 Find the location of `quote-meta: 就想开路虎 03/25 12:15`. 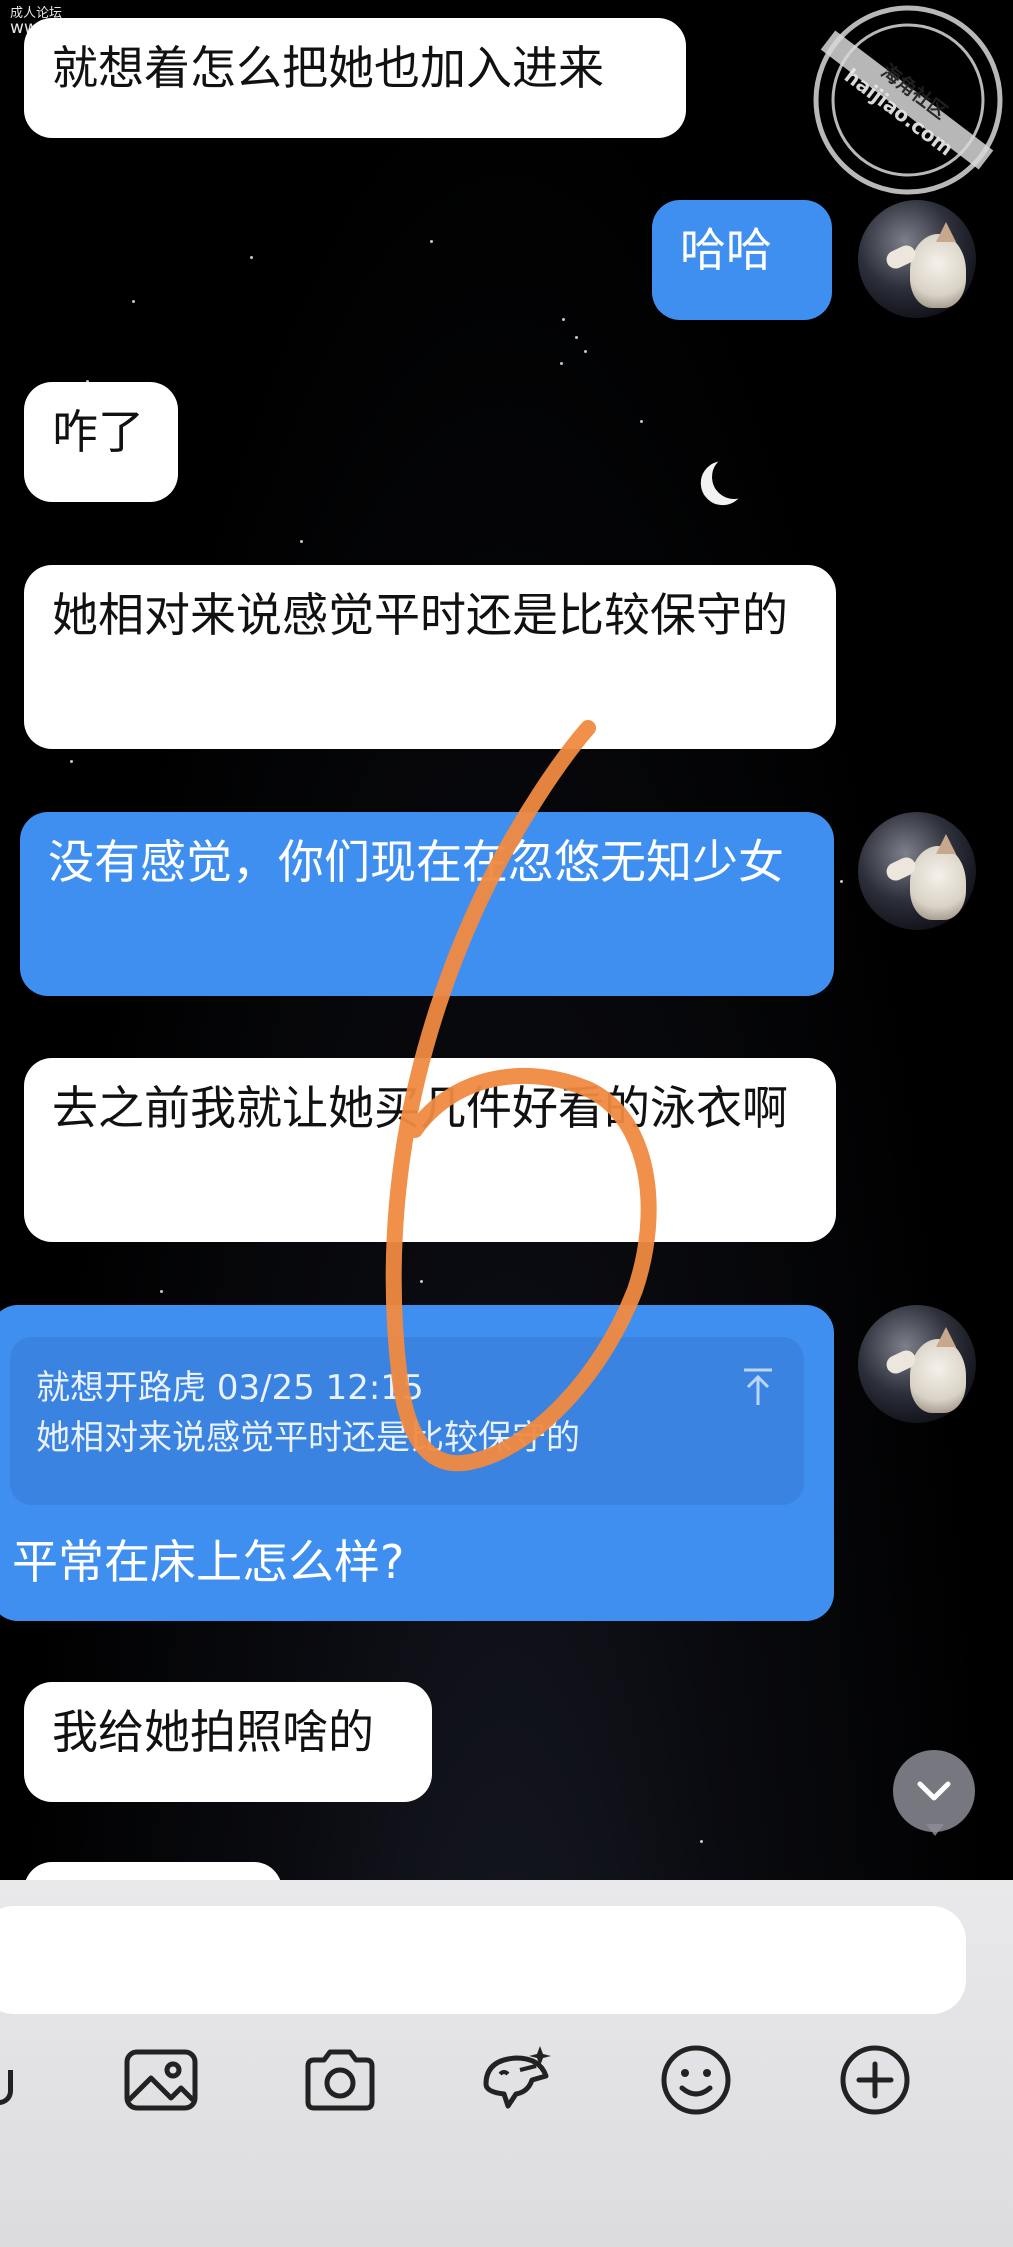

quote-meta: 就想开路虎 03/25 12:15 is located at coordinates (407, 1388).